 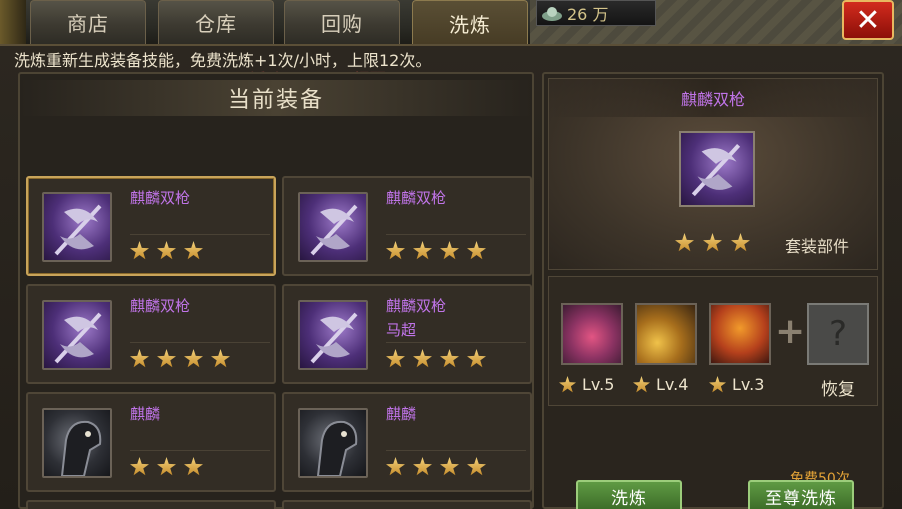 I want to click on question-mark-icon: ?, so click(x=838, y=334).